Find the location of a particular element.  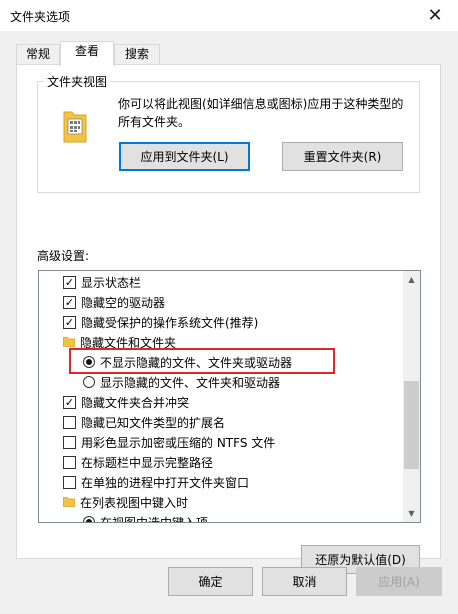

close-button: ✕ is located at coordinates (435, 15).